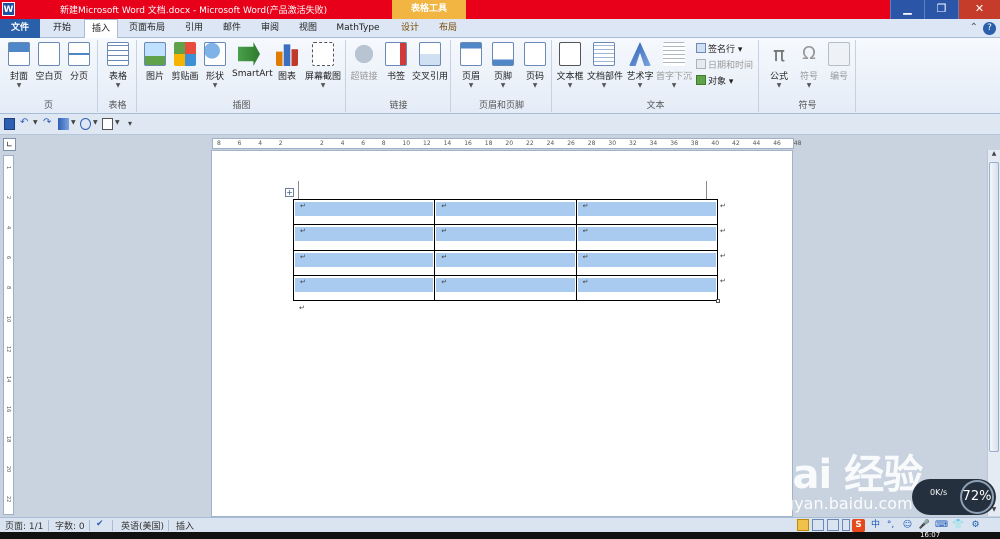  Describe the element at coordinates (818, 525) in the screenshot. I see `full-screen-view-icon` at that location.